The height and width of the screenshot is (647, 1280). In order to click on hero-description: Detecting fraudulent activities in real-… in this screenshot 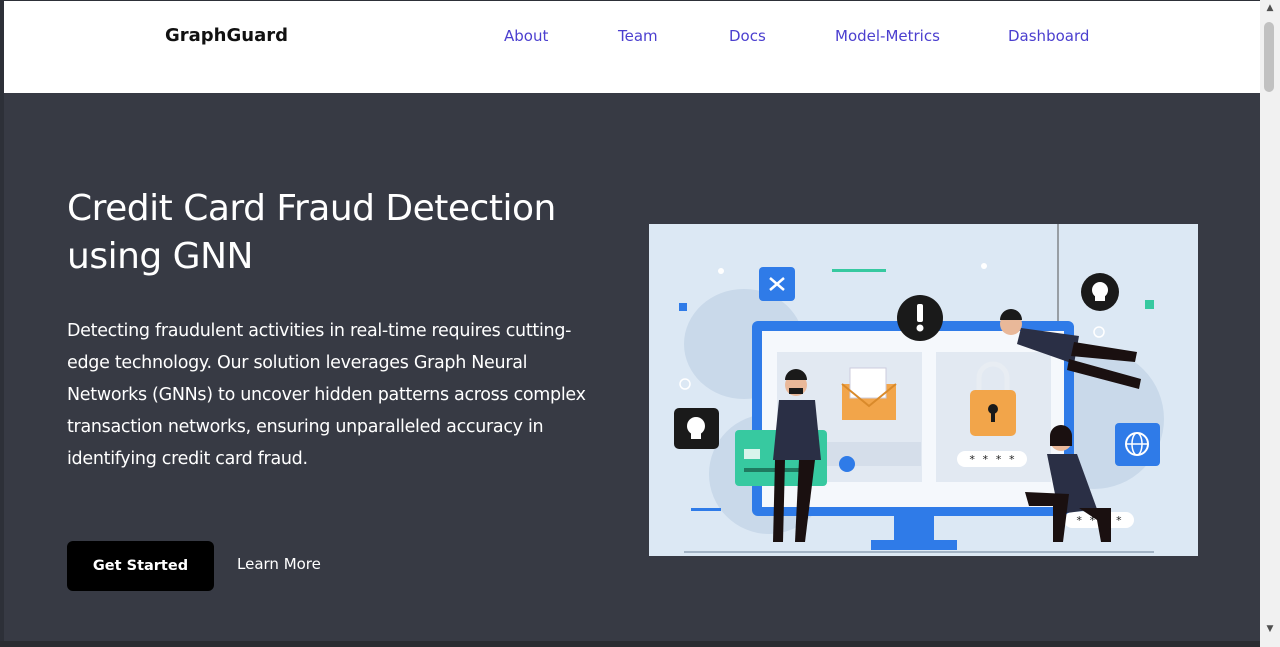, I will do `click(326, 395)`.